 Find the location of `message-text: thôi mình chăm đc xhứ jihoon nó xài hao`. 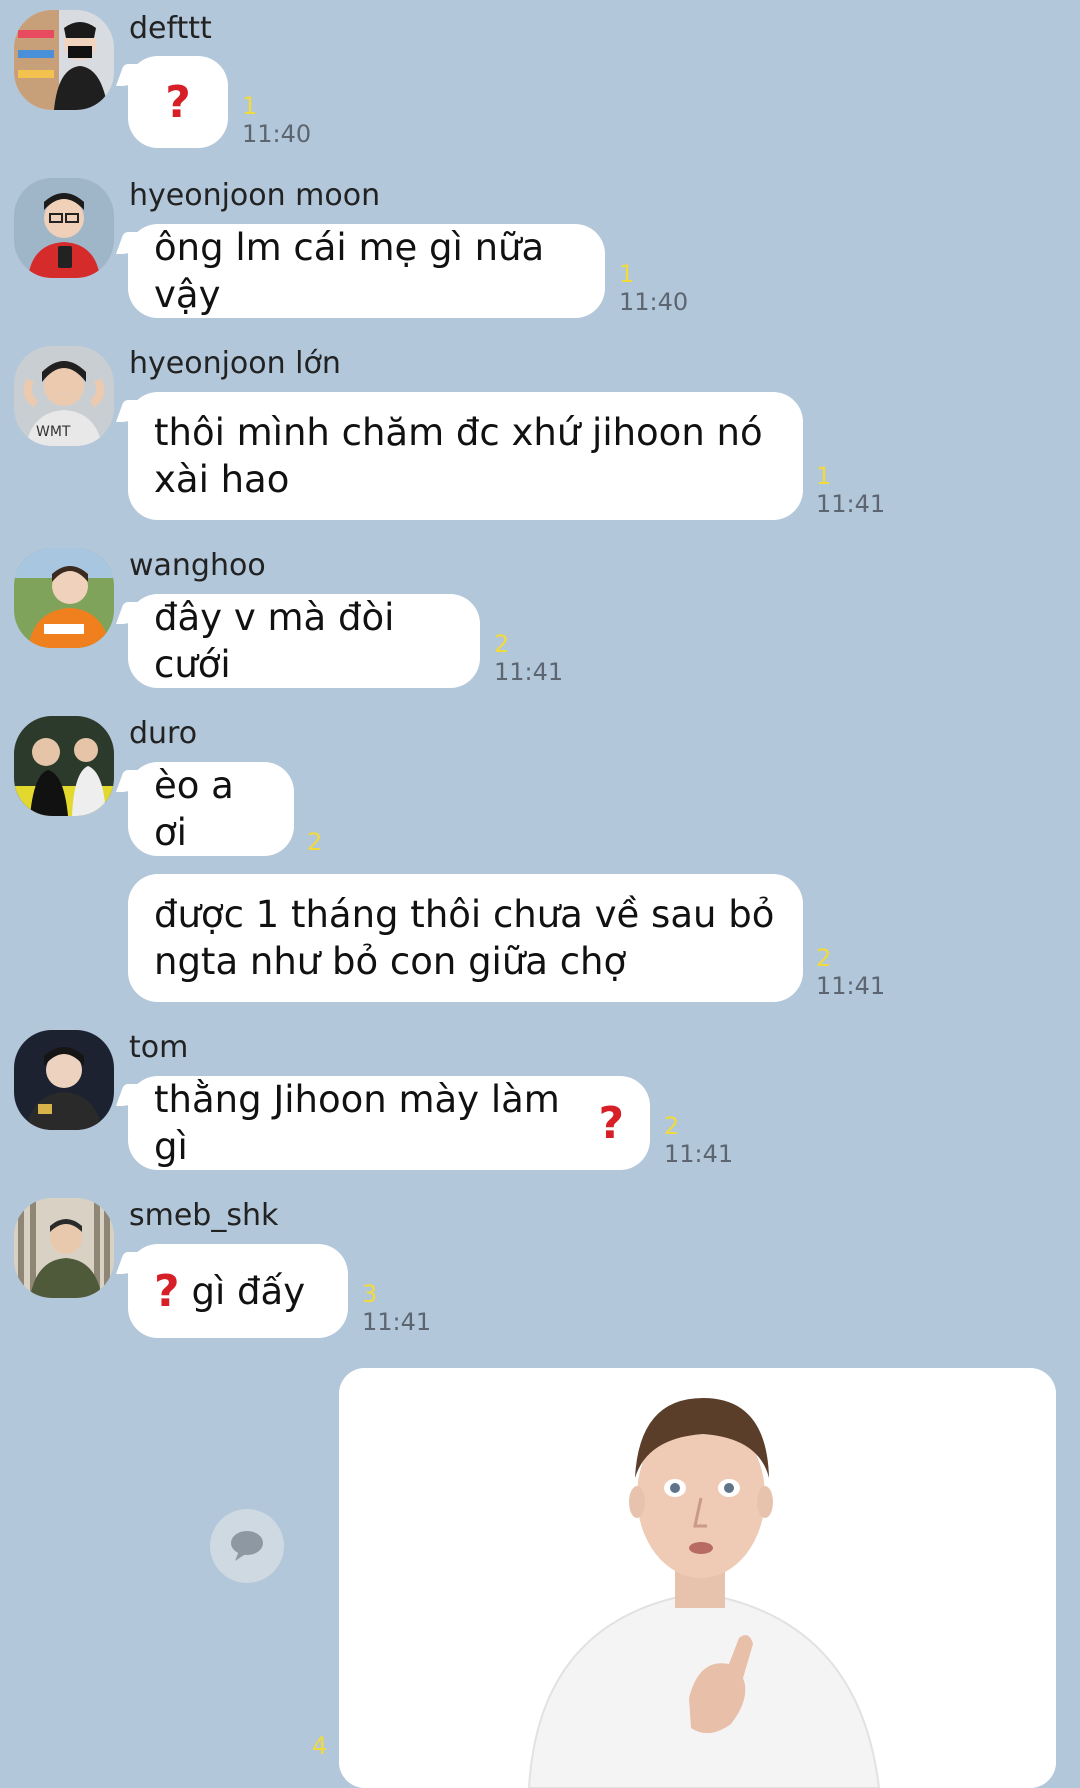

message-text: thôi mình chăm đc xhứ jihoon nó xài hao is located at coordinates (464, 456).